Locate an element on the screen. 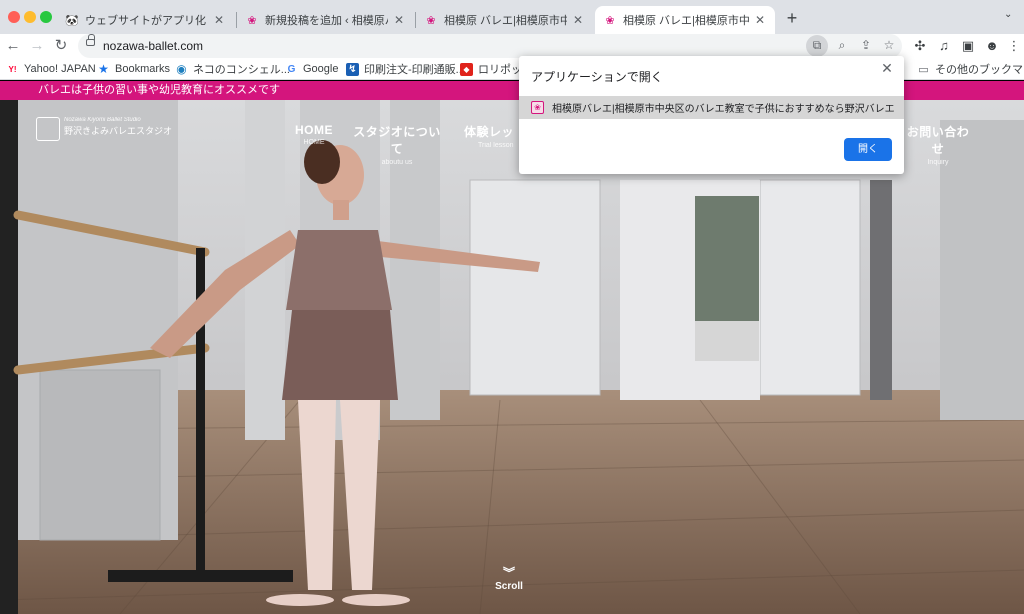 The height and width of the screenshot is (614, 1024). new-tab-icon: + is located at coordinates (792, 18).